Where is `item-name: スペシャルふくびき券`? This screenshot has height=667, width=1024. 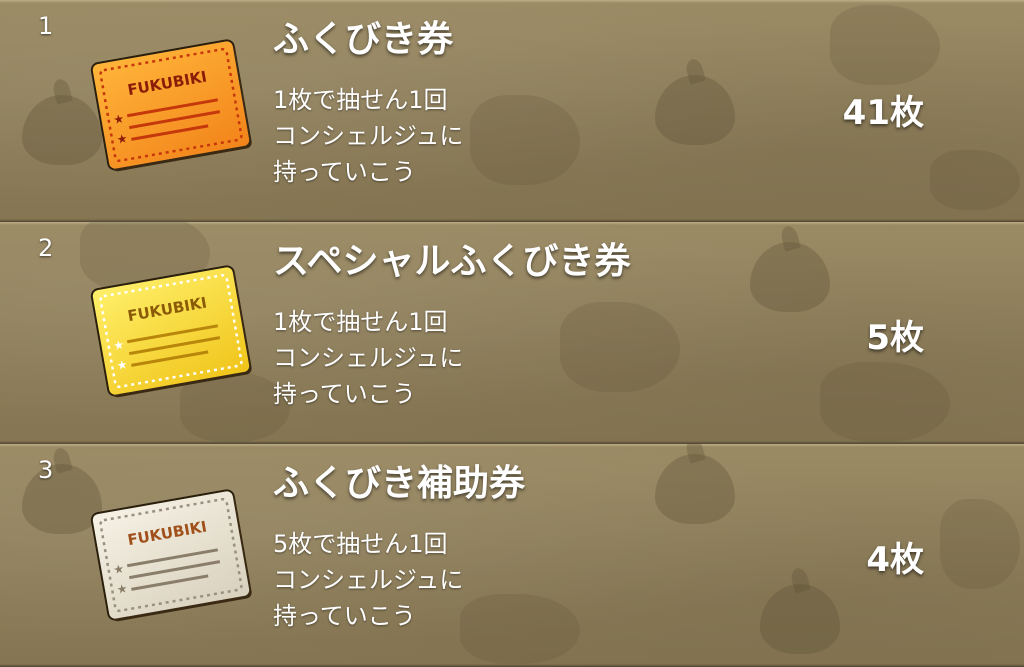 item-name: スペシャルふくびき券 is located at coordinates (452, 261).